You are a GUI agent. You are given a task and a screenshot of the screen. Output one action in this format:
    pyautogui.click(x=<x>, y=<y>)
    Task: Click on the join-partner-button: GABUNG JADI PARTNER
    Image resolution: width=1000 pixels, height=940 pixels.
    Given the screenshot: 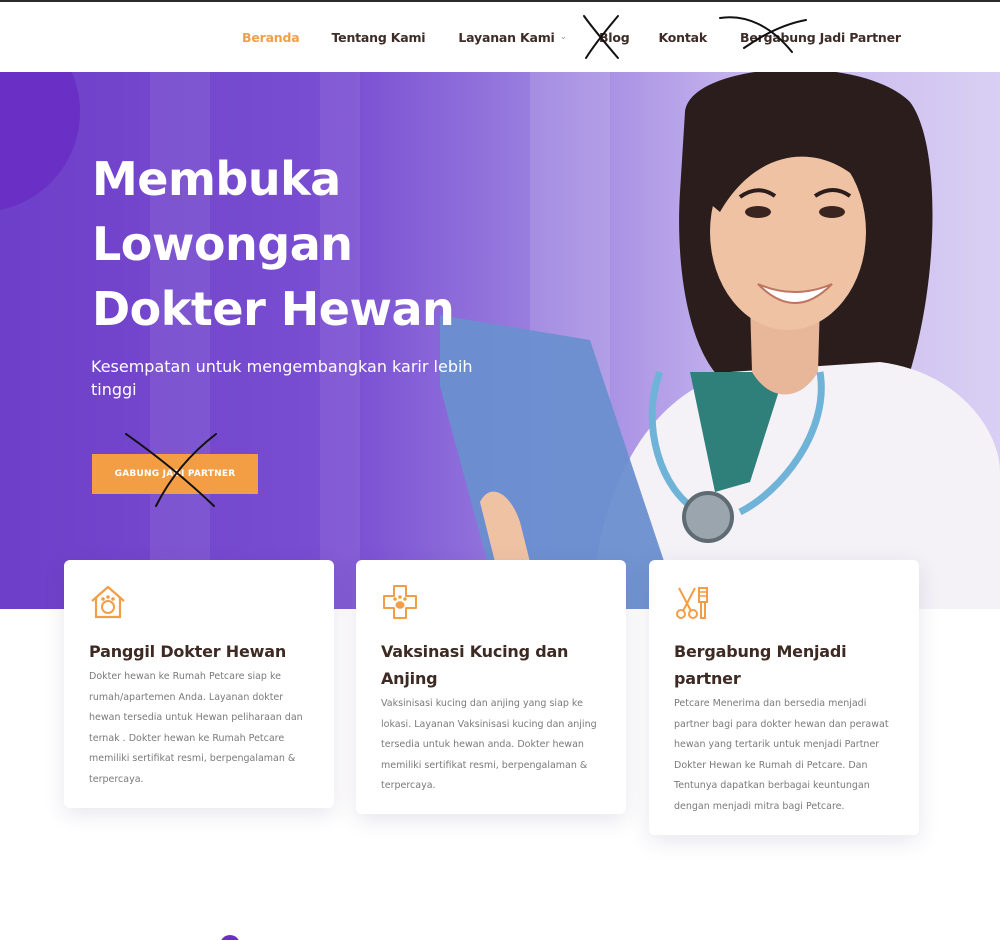 What is the action you would take?
    pyautogui.click(x=175, y=474)
    